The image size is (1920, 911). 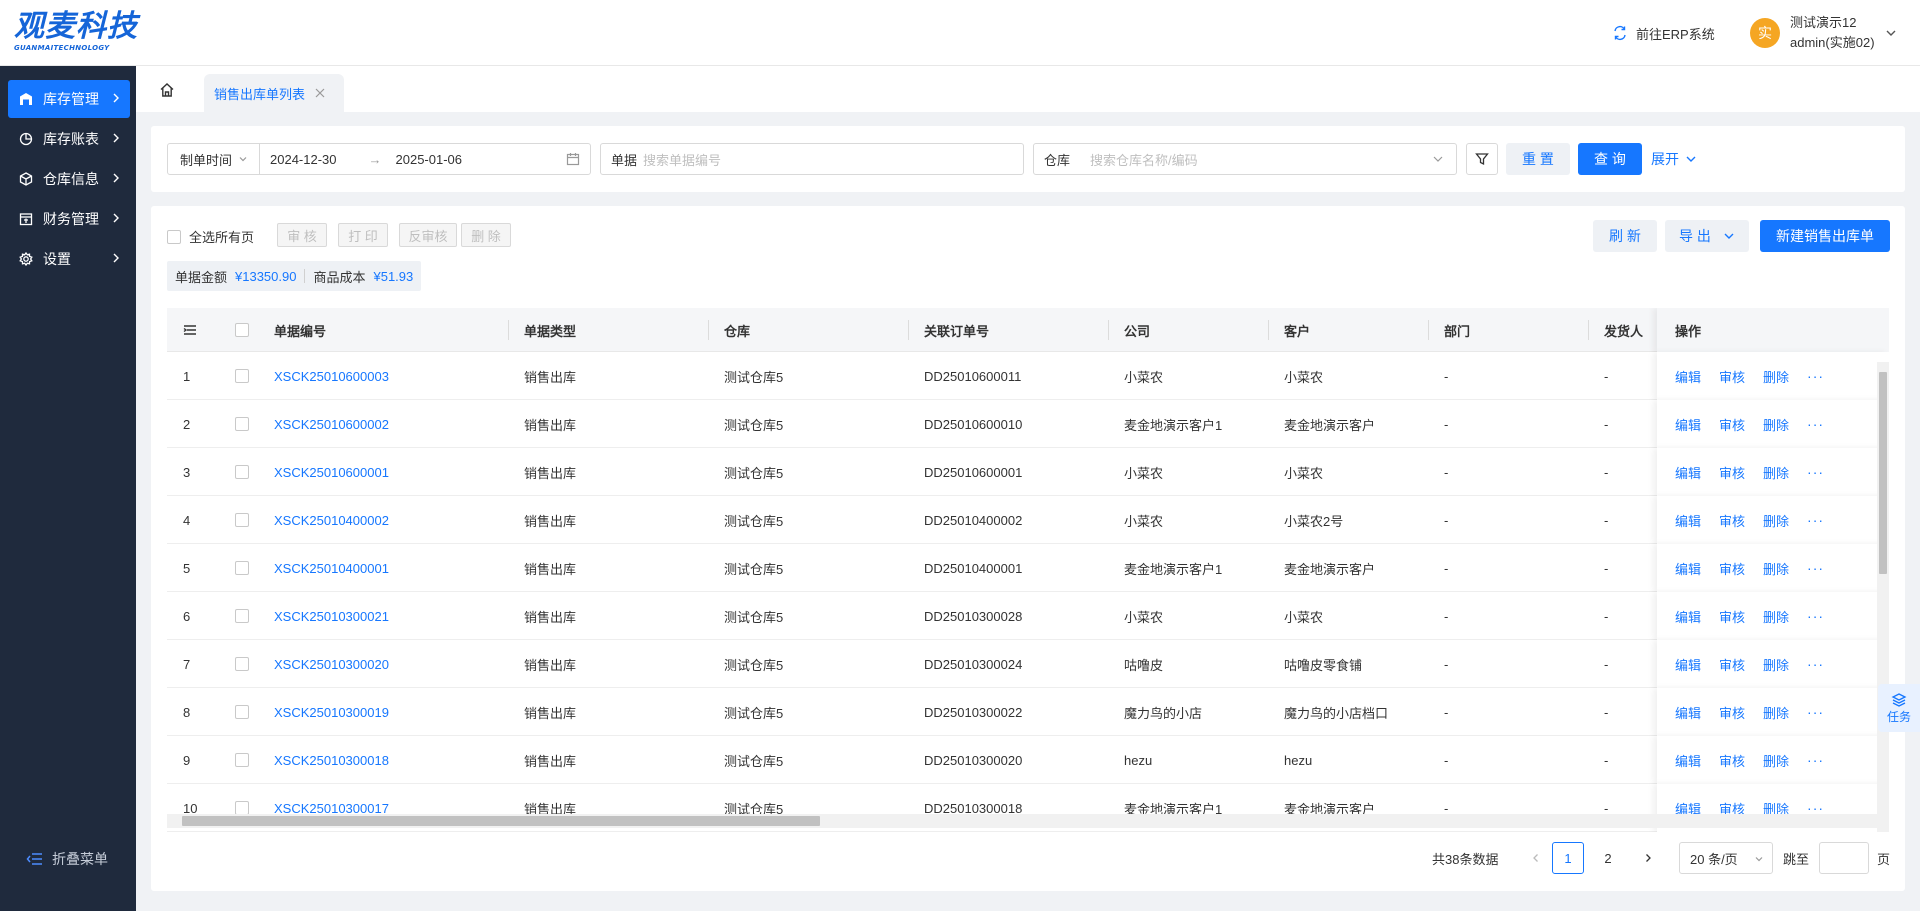 I want to click on date-start-input: 2024-12-30, so click(x=298, y=159).